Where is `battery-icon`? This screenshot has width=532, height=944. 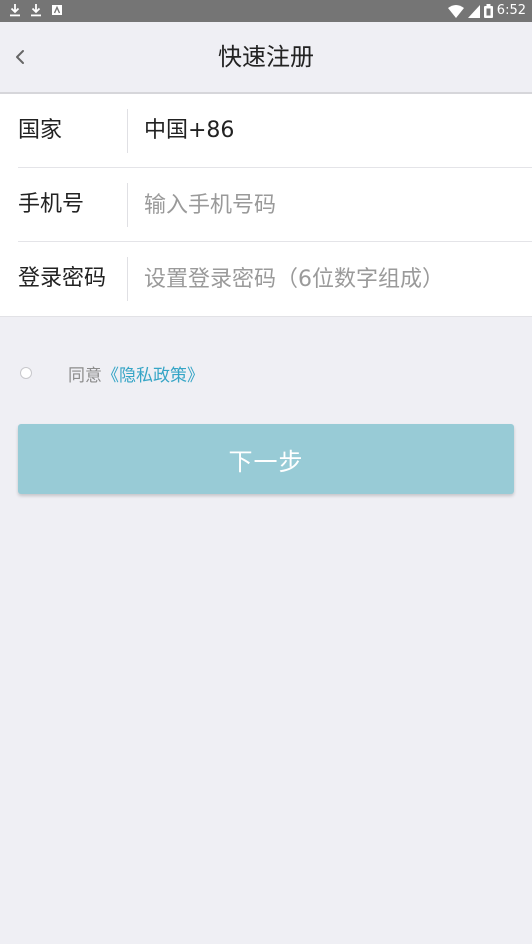
battery-icon is located at coordinates (488, 11).